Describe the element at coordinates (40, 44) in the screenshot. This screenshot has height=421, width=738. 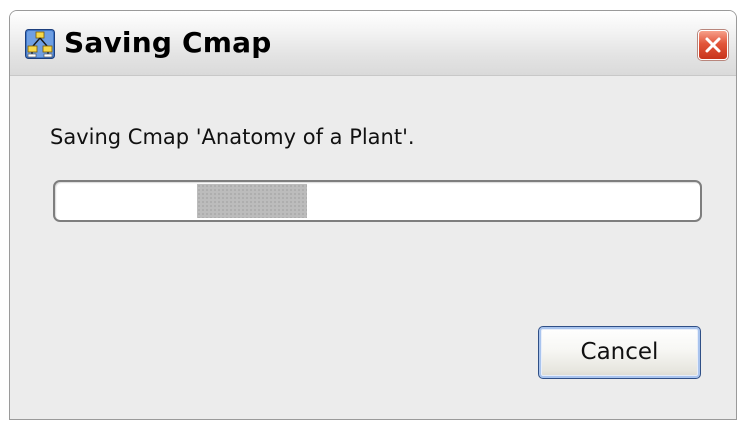
I see `cmap-app-icon` at that location.